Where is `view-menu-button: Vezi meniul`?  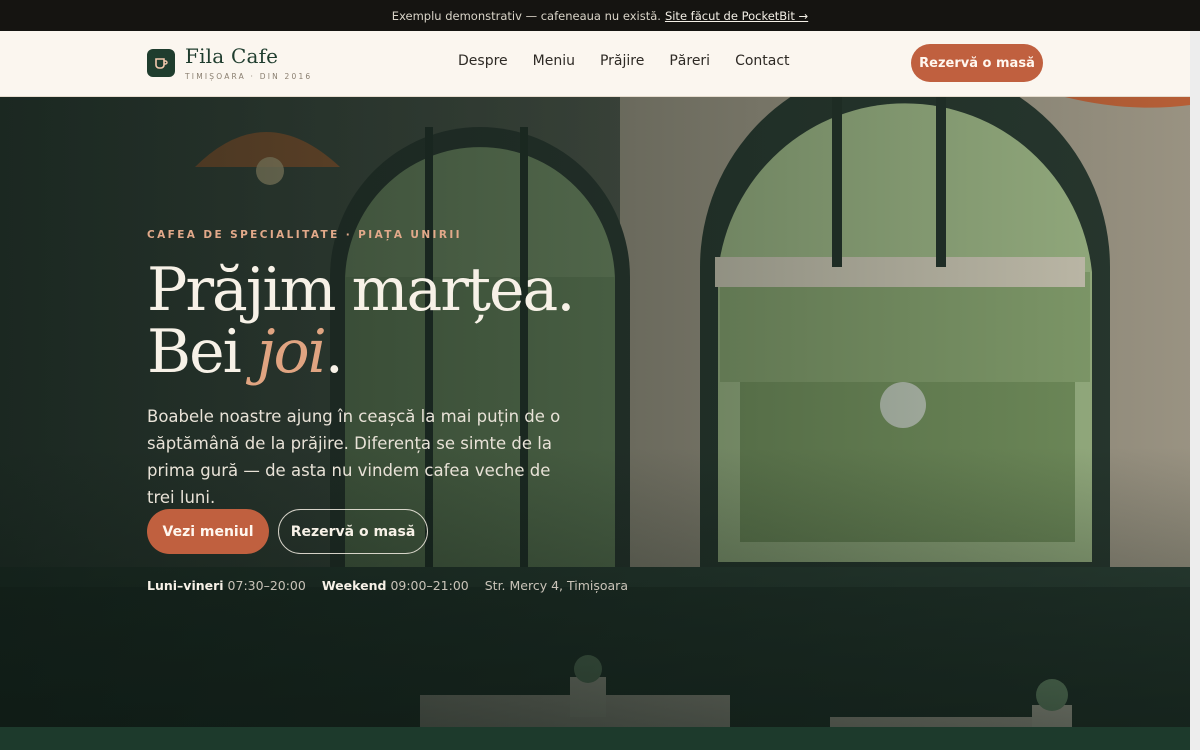 view-menu-button: Vezi meniul is located at coordinates (208, 531).